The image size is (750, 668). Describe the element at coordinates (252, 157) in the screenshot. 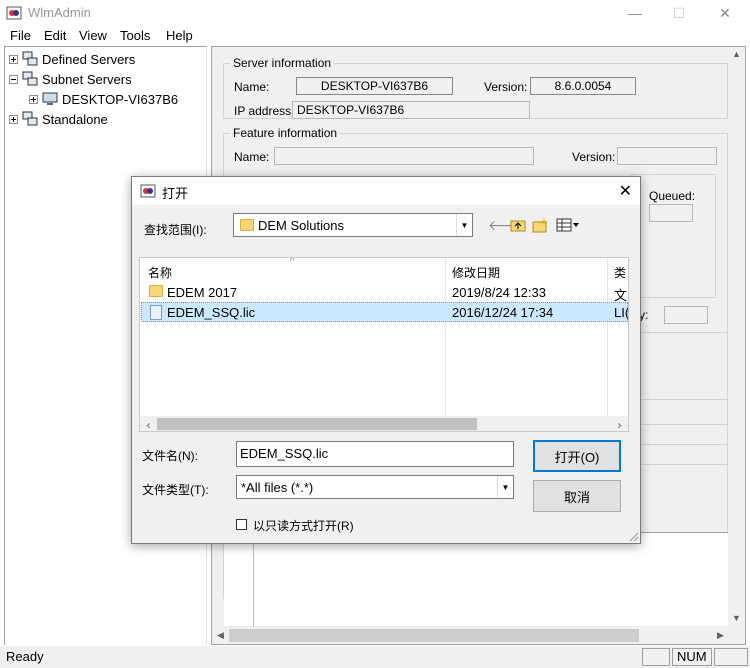

I see `feature-name-label: Name:` at that location.